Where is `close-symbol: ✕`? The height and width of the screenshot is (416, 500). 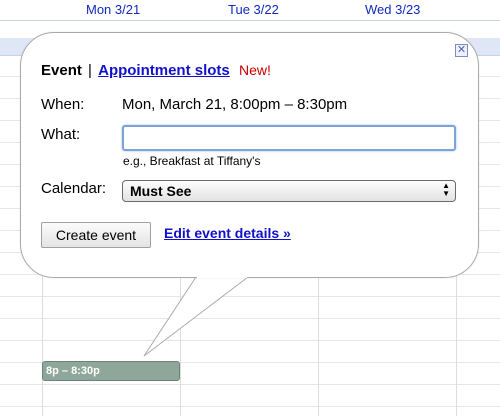
close-symbol: ✕ is located at coordinates (461, 49).